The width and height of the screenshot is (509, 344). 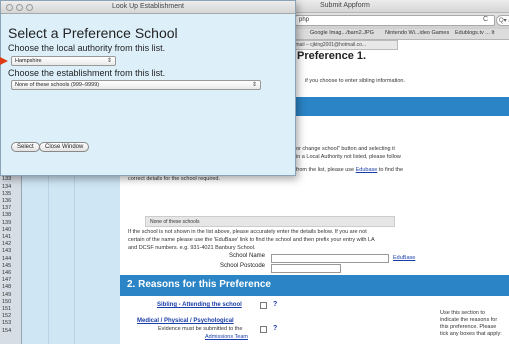 What do you see at coordinates (7, 222) in the screenshot?
I see `row-number: 139` at bounding box center [7, 222].